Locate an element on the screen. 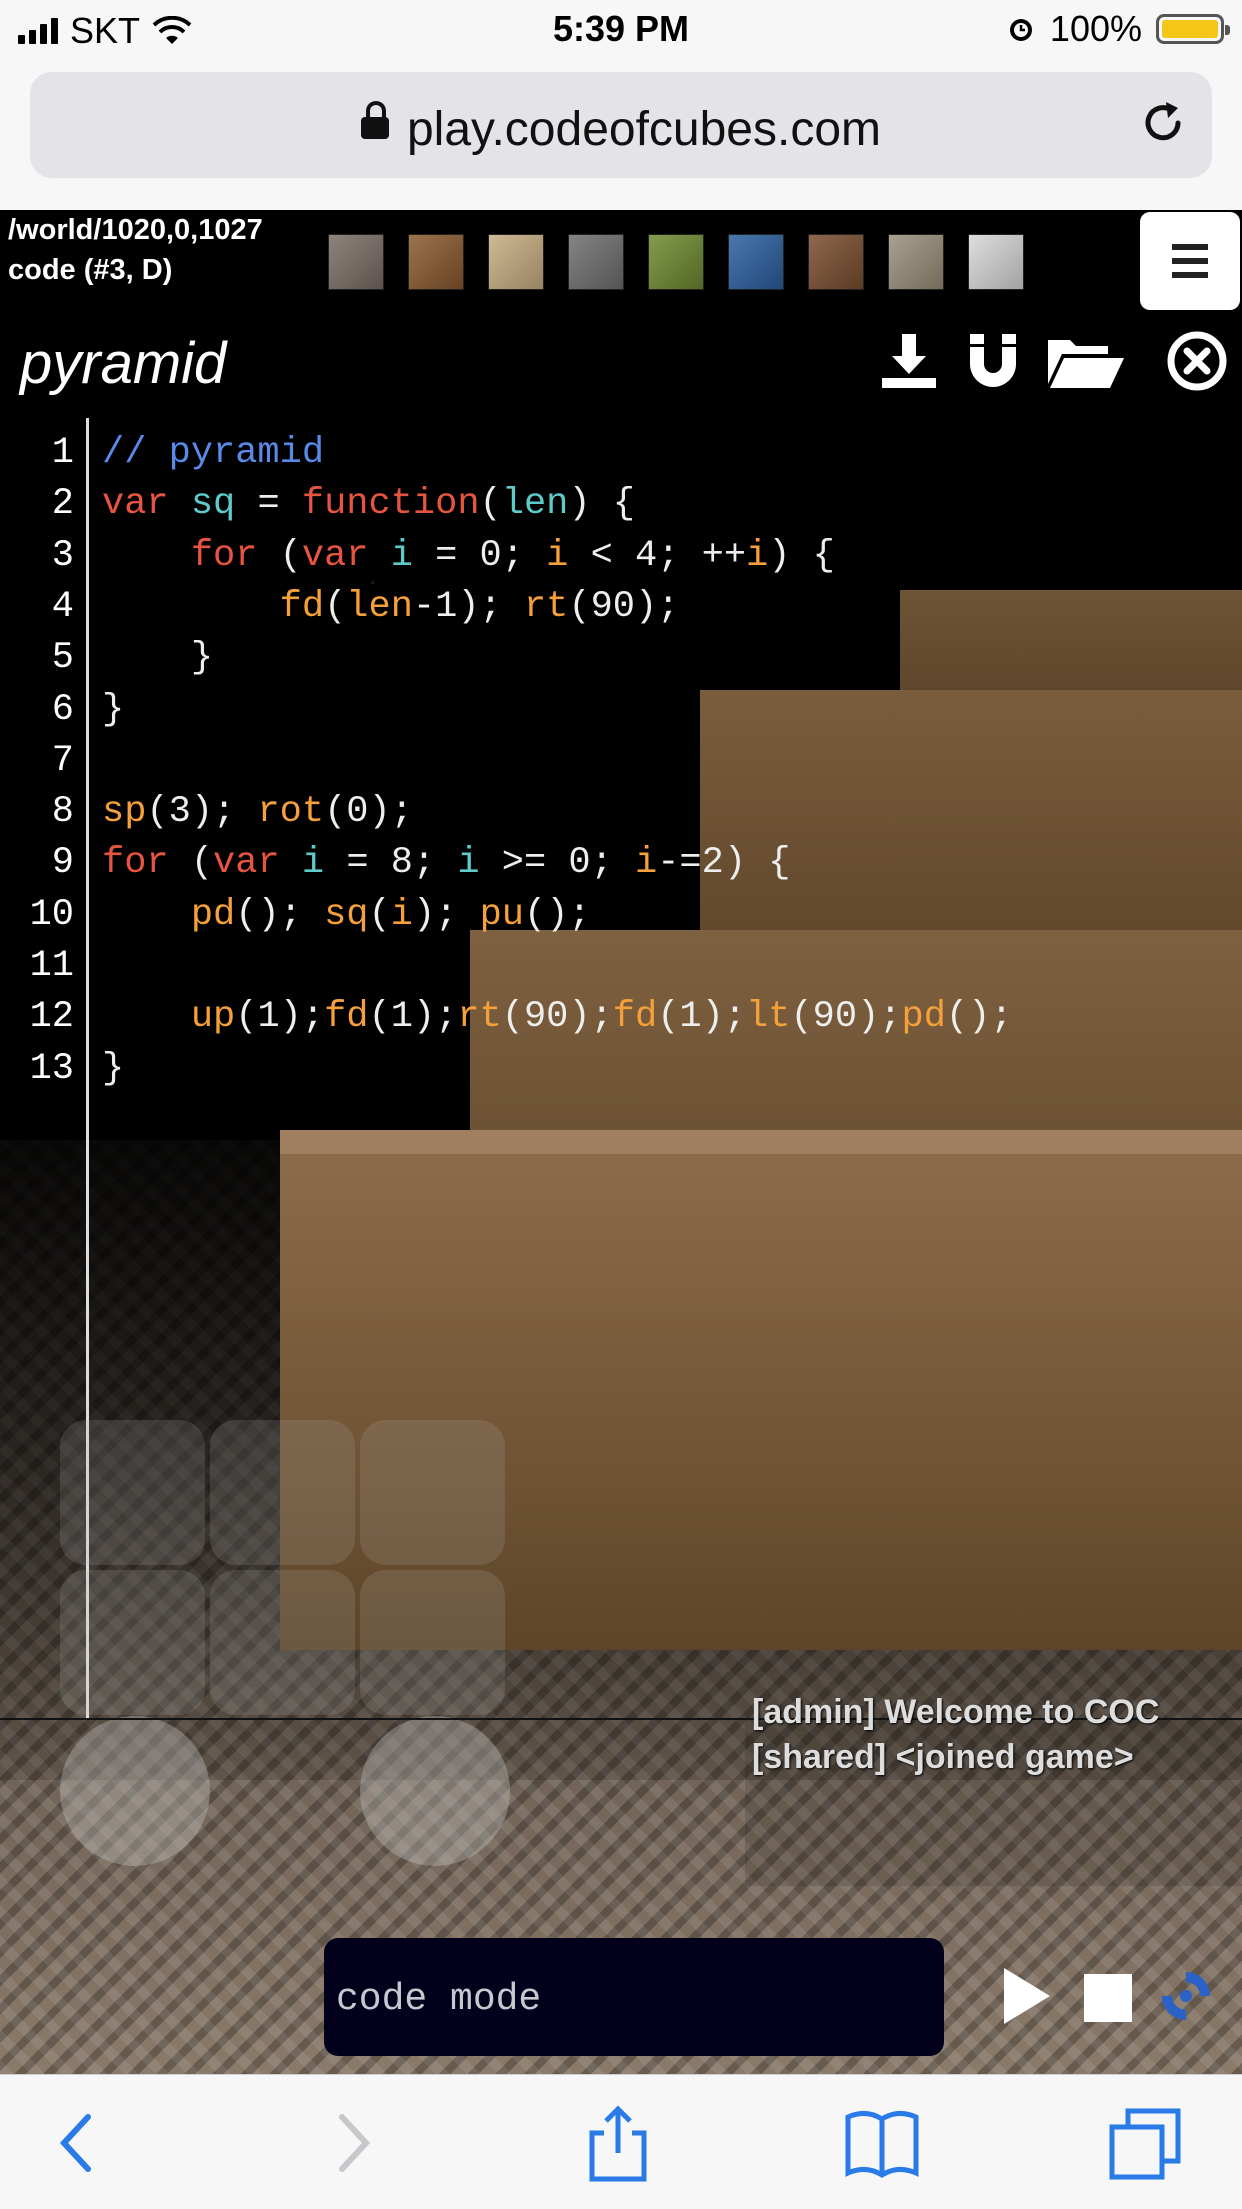 The image size is (1242, 2209). tabs-icon is located at coordinates (1146, 2143).